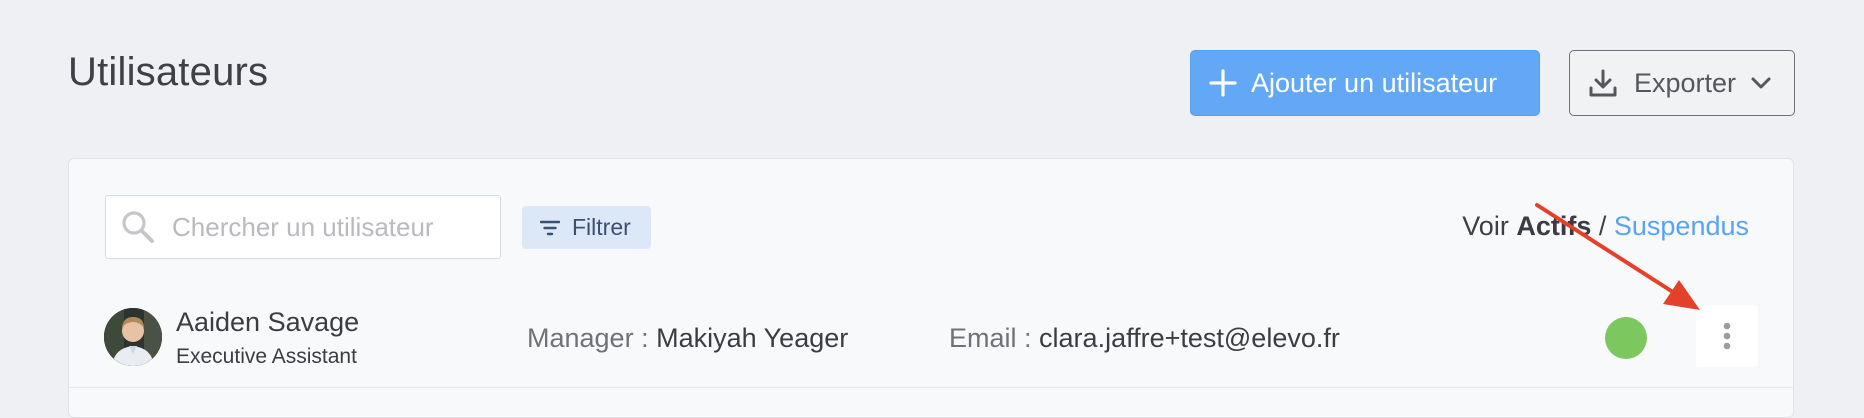 Image resolution: width=1864 pixels, height=418 pixels. Describe the element at coordinates (588, 338) in the screenshot. I see `manager-label: Manager :` at that location.